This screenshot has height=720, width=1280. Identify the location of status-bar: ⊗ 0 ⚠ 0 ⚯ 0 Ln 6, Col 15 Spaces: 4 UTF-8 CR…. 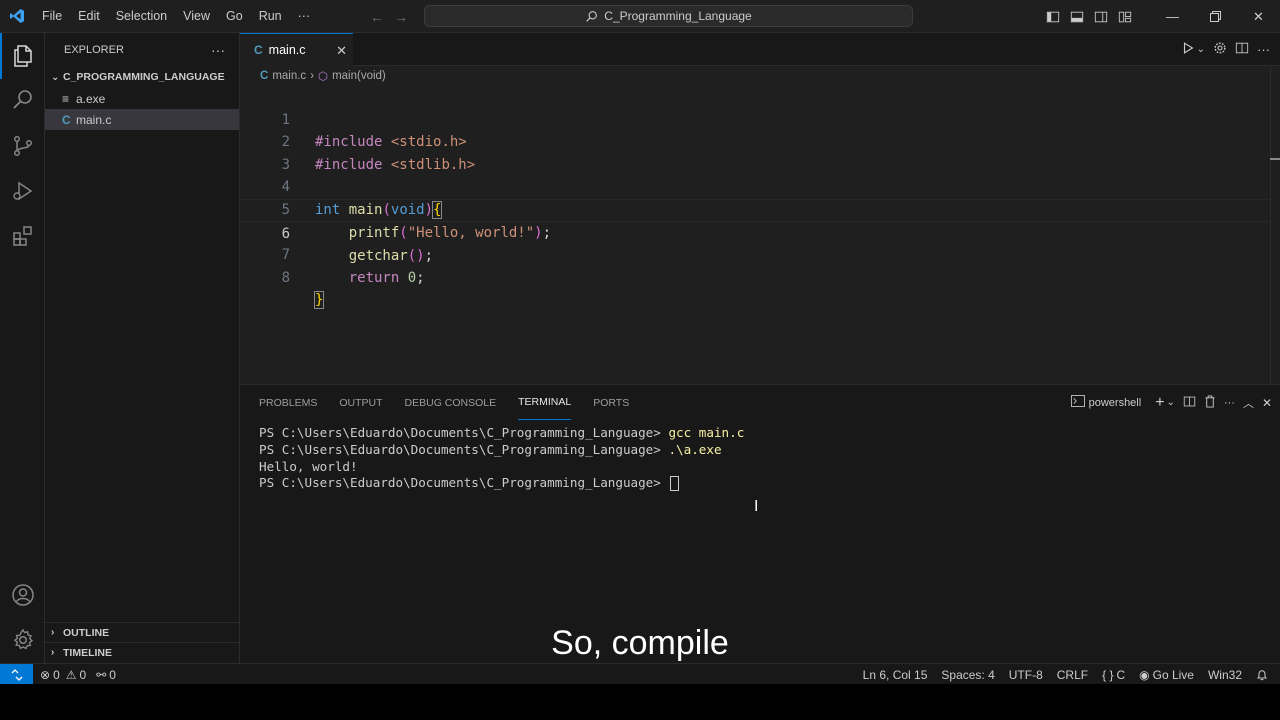
(640, 674).